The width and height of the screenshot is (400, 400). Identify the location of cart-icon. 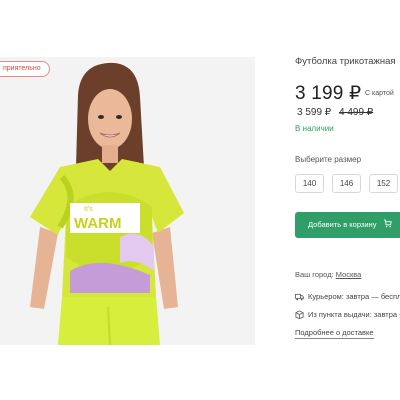
(387, 223).